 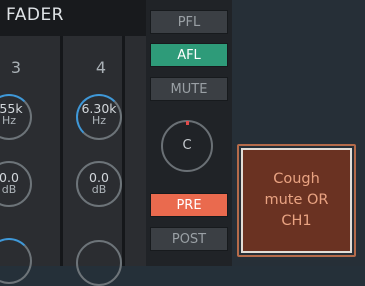 What do you see at coordinates (187, 145) in the screenshot?
I see `pan-value: C` at bounding box center [187, 145].